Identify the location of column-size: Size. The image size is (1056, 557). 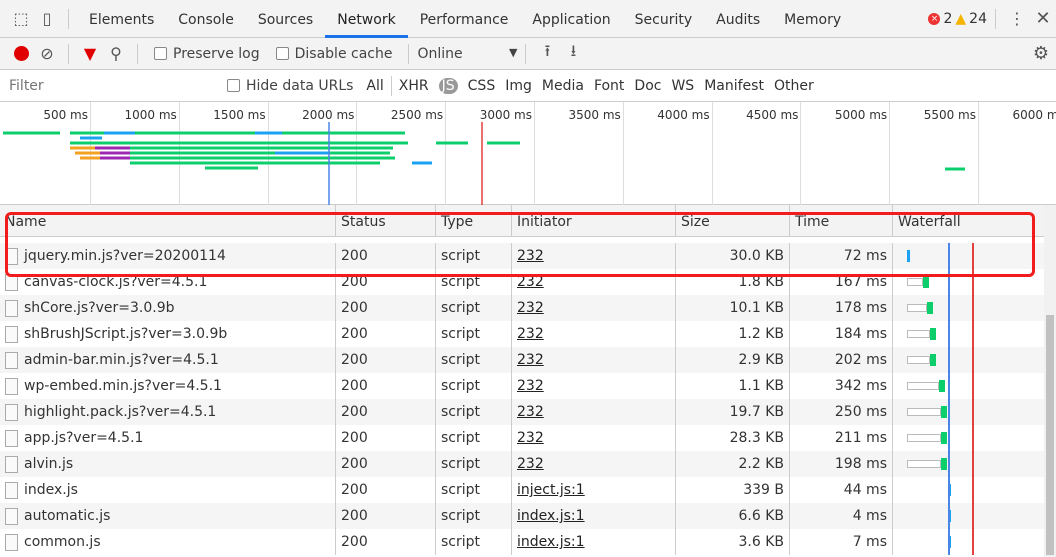
(733, 220).